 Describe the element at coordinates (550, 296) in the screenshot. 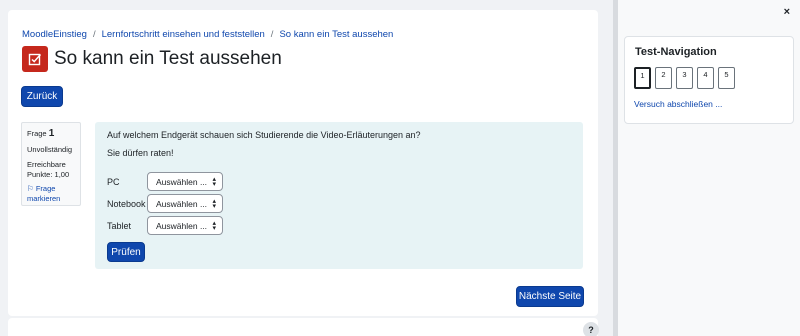

I see `next-page-button: Nächste Seite` at that location.